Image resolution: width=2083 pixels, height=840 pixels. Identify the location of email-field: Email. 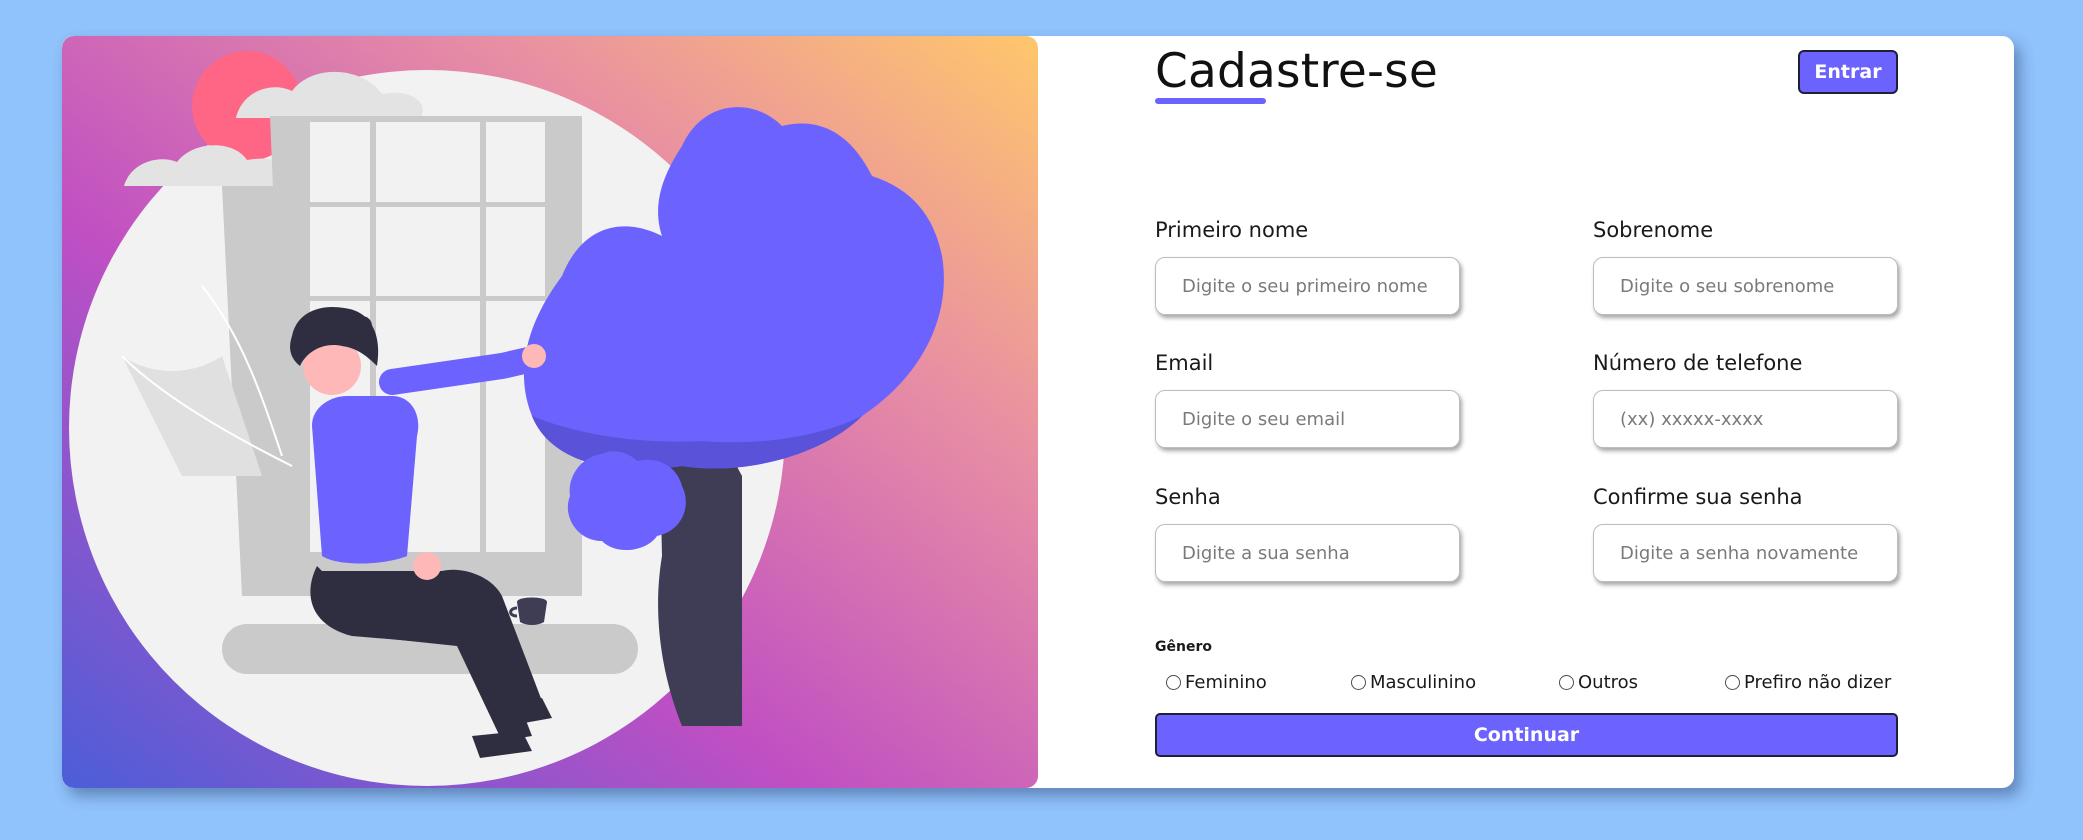
(1310, 399).